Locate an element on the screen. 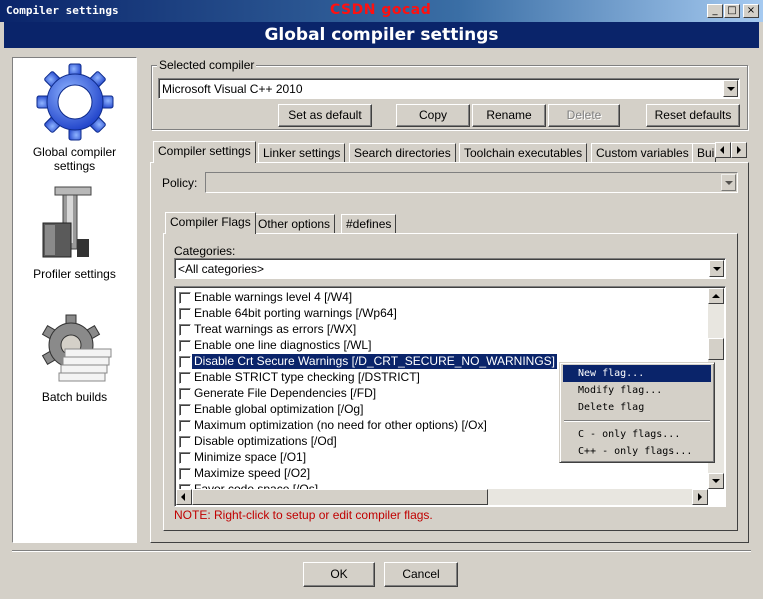 This screenshot has width=763, height=599. scroll-down-icon is located at coordinates (716, 481).